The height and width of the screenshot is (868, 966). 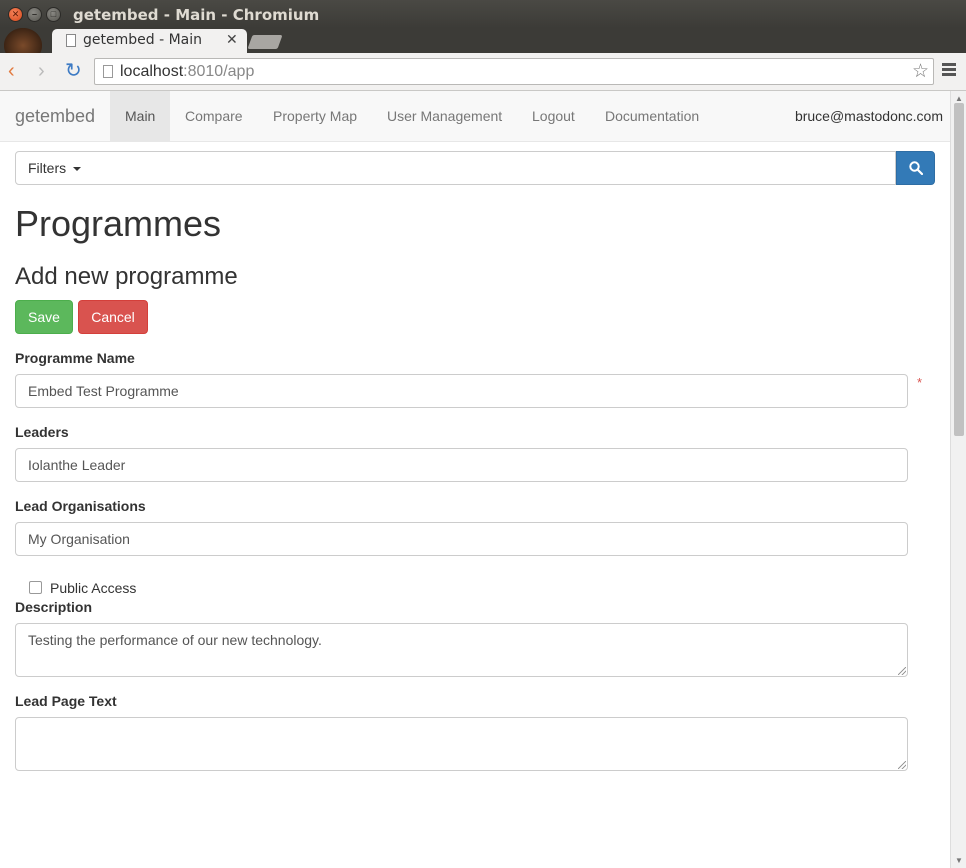 What do you see at coordinates (42, 432) in the screenshot?
I see `leaders-label: Leaders` at bounding box center [42, 432].